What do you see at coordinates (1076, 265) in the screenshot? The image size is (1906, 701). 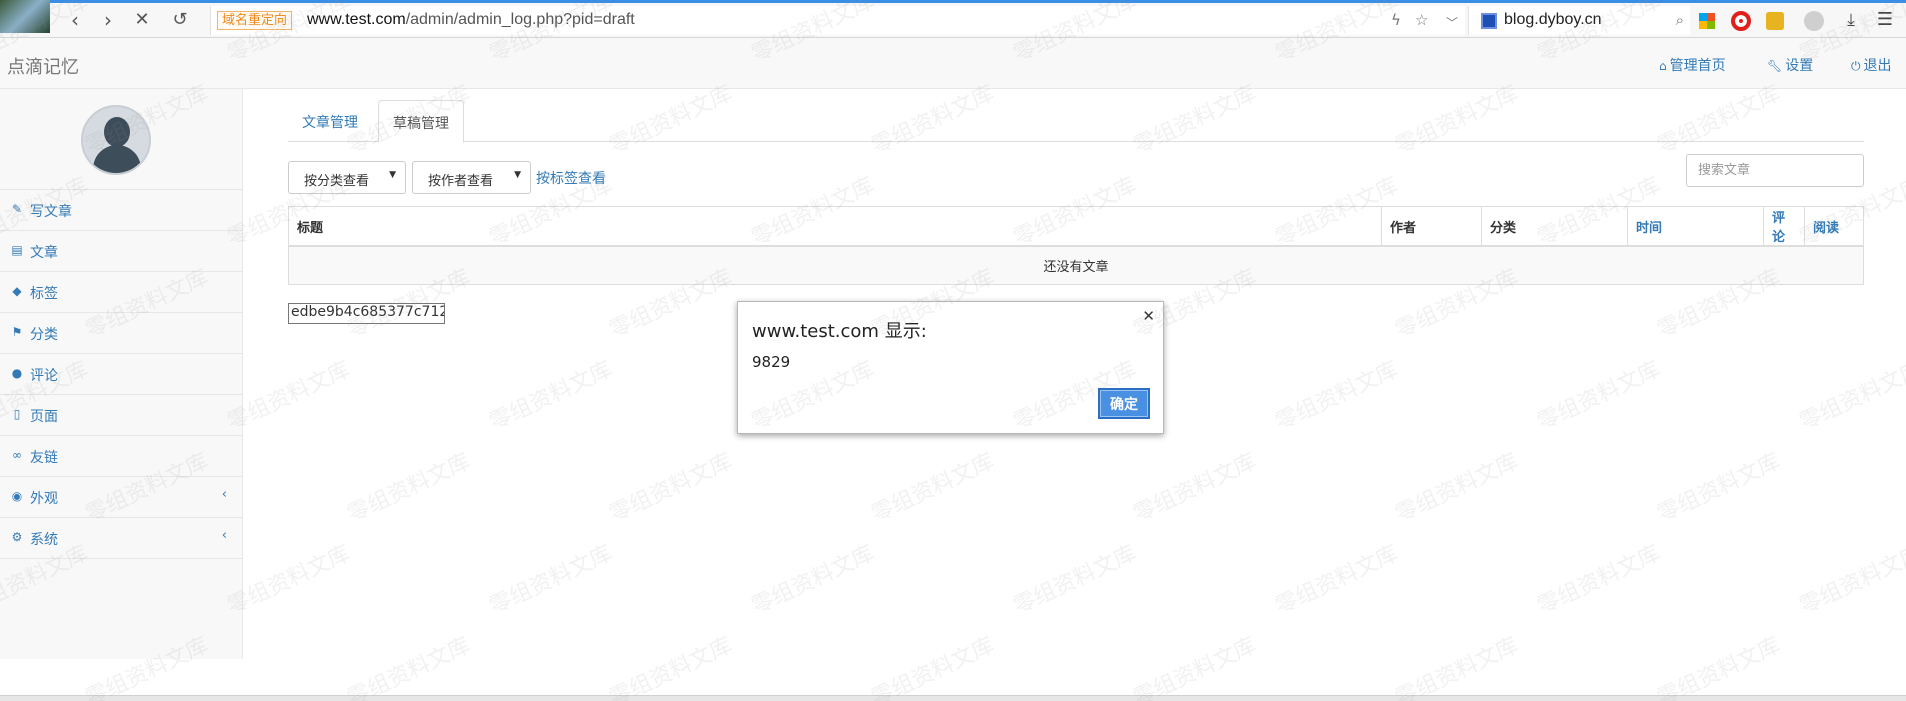 I see `table-row: 还没有文章` at bounding box center [1076, 265].